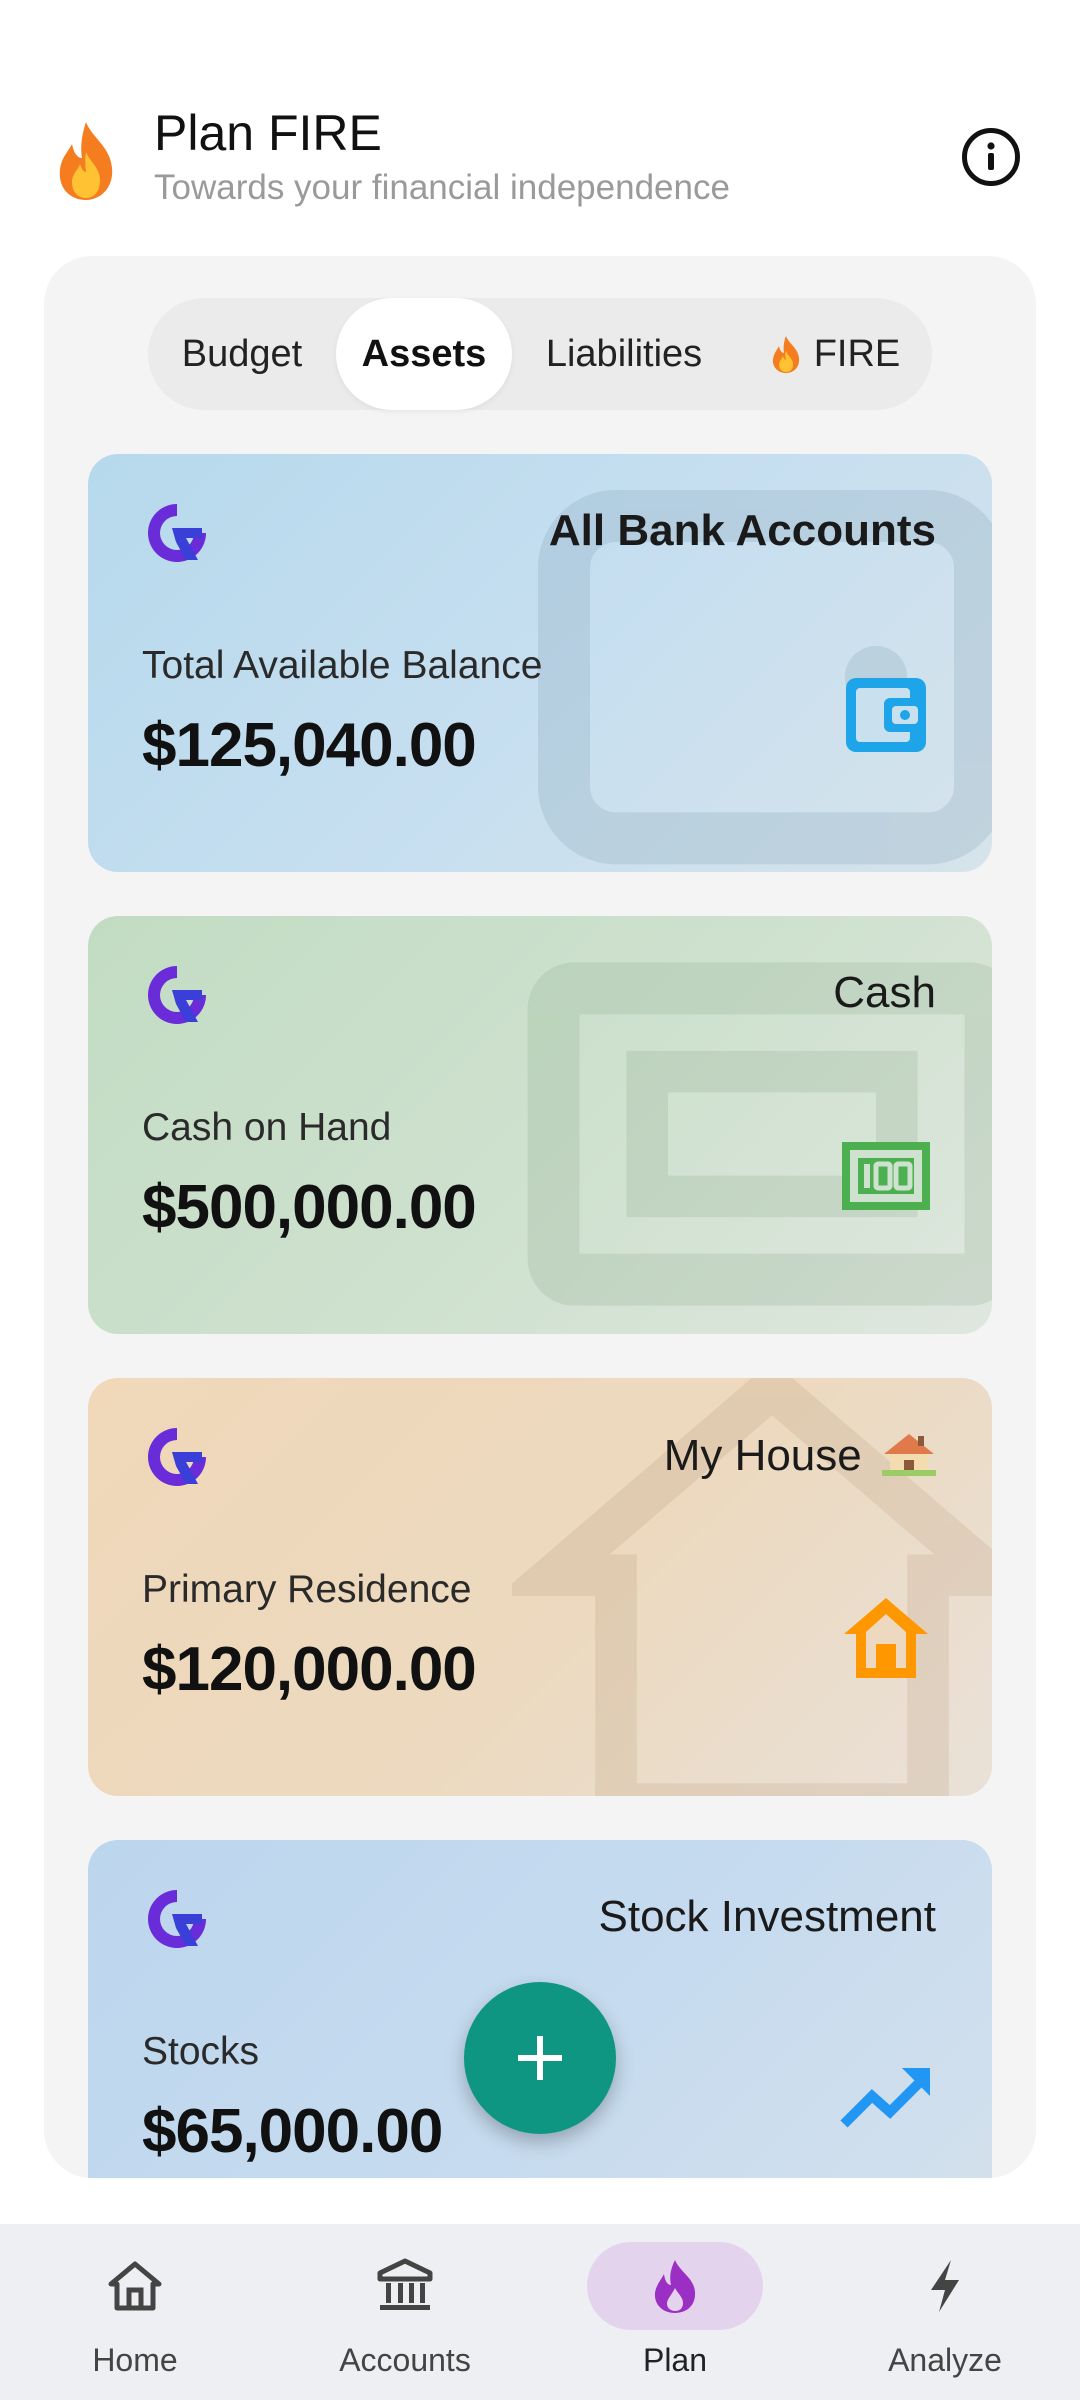  Describe the element at coordinates (135, 2360) in the screenshot. I see `nav-label: Home` at that location.